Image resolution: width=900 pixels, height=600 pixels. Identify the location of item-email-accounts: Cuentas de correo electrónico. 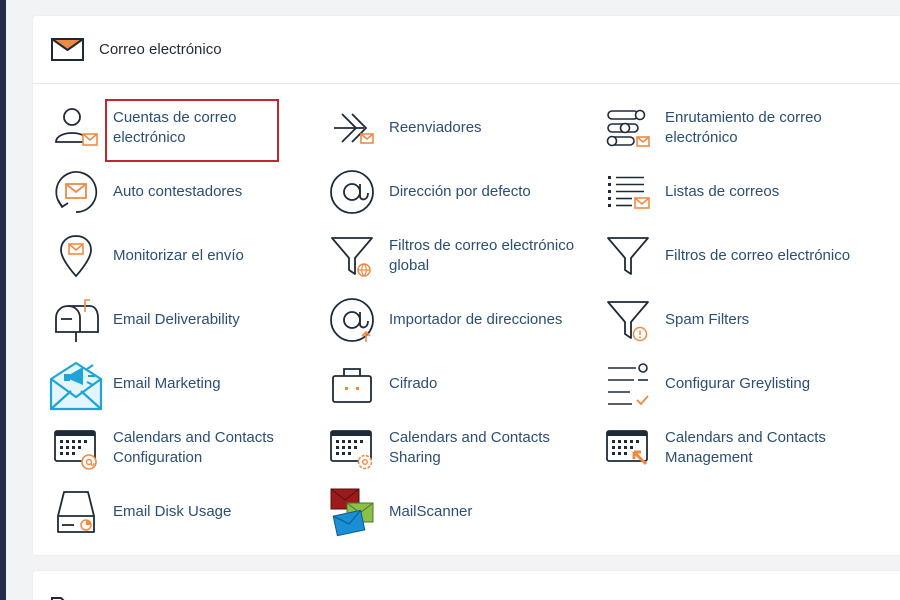
(181, 128).